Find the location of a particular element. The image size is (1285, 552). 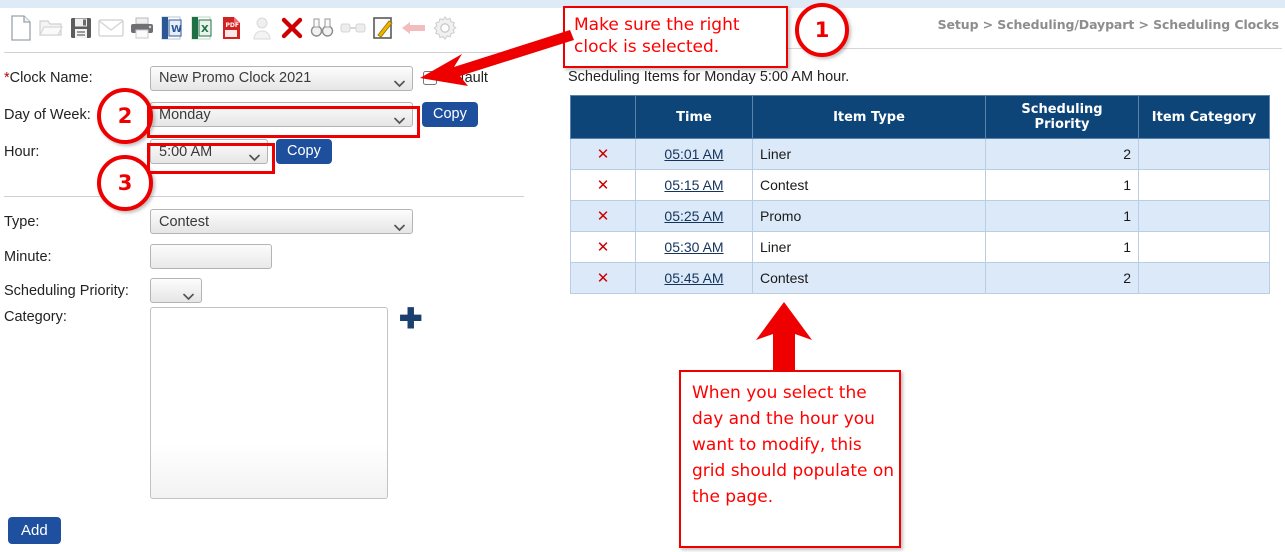

hour-select: 5:00 AM is located at coordinates (209, 151).